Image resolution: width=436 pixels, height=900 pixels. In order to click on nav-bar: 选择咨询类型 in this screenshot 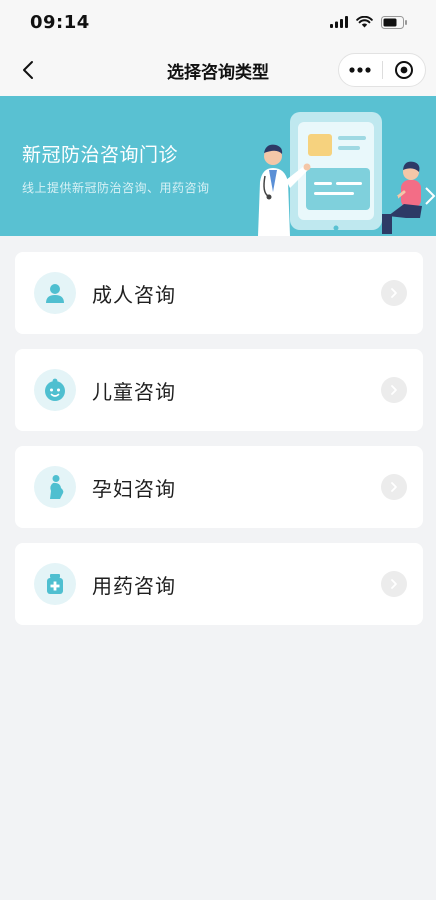, I will do `click(218, 70)`.